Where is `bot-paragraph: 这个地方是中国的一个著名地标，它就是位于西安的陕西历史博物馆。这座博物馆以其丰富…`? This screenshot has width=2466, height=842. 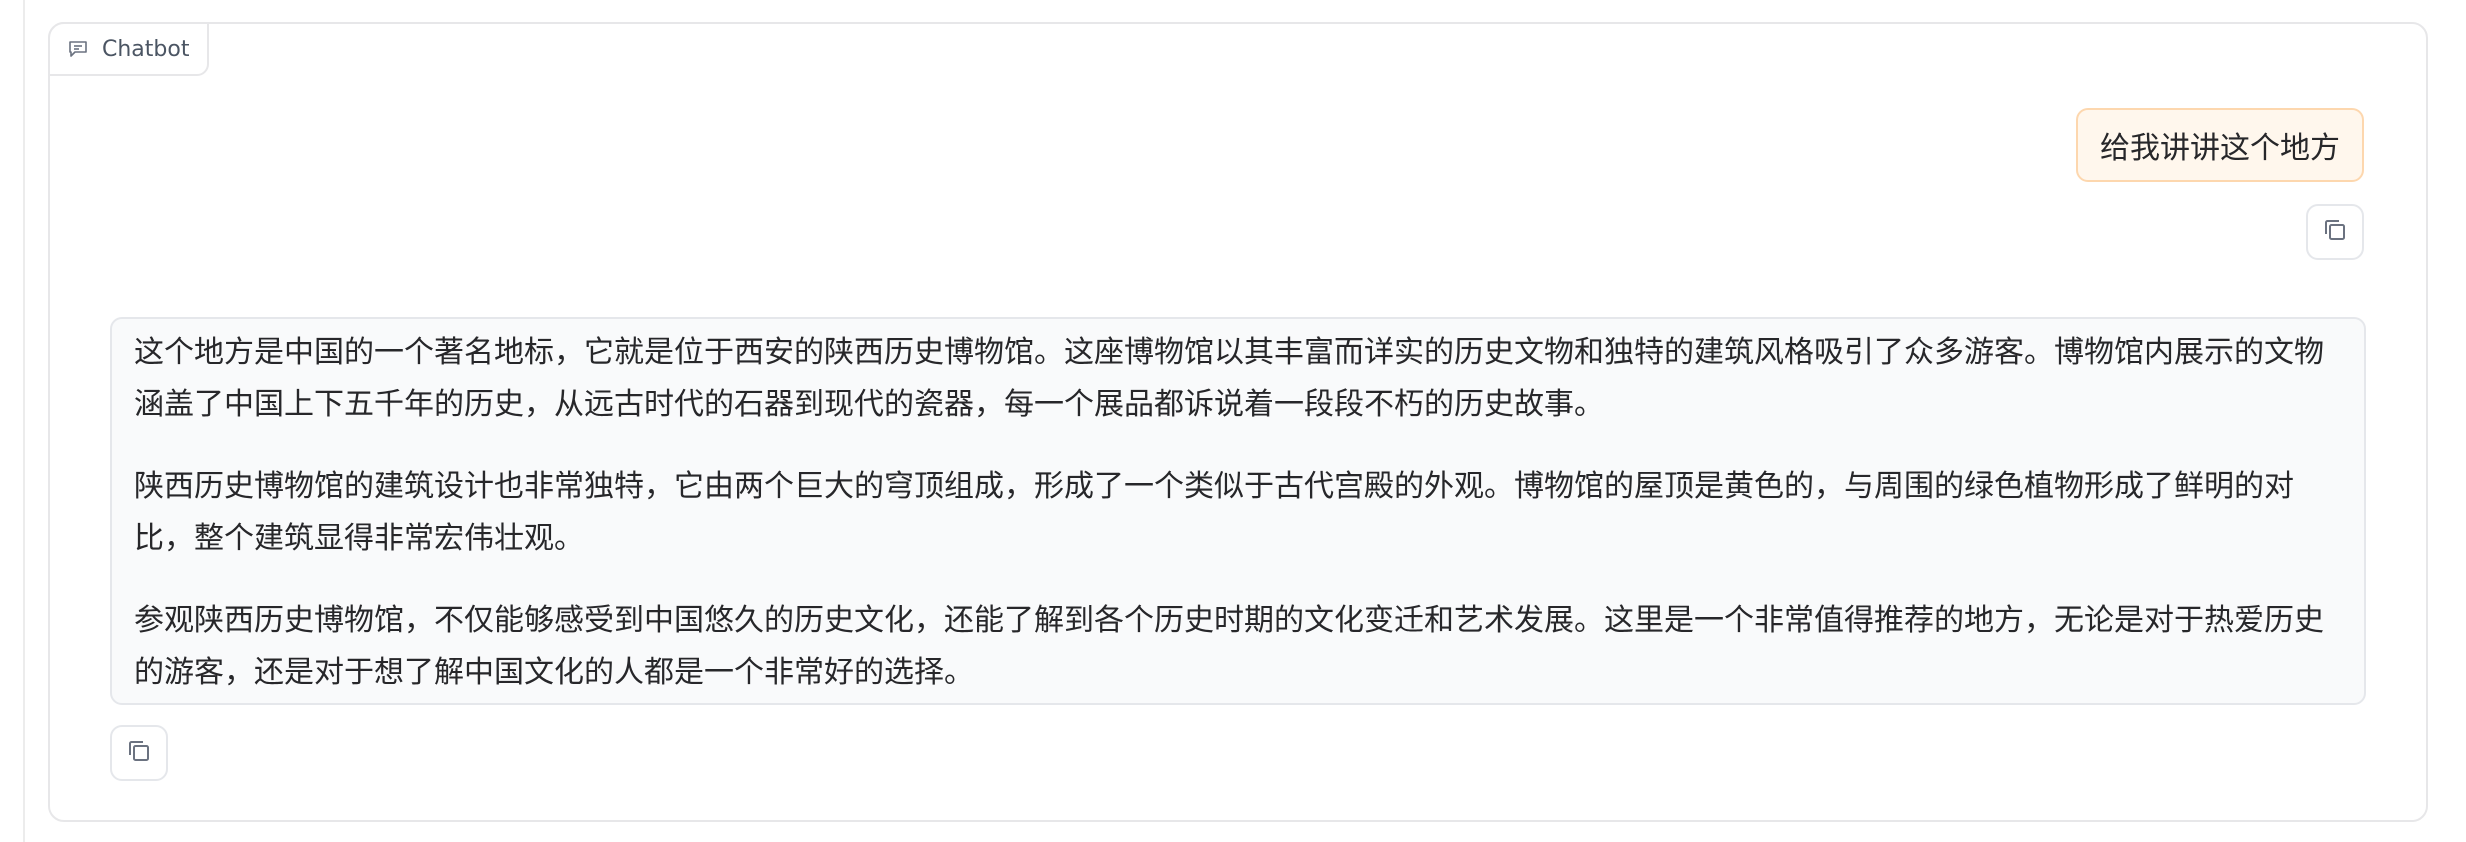 bot-paragraph: 这个地方是中国的一个著名地标，它就是位于西安的陕西历史博物馆。这座博物馆以其丰富… is located at coordinates (1229, 378).